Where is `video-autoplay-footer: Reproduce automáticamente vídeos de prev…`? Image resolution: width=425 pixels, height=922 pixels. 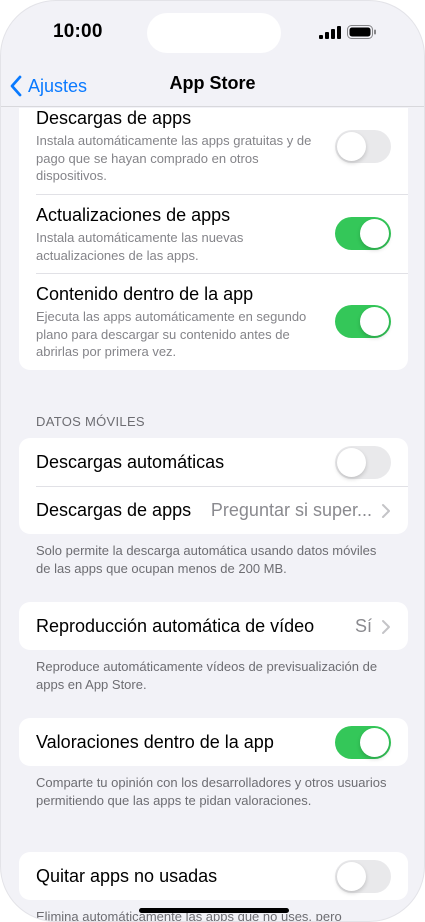
video-autoplay-footer: Reproduce automáticamente vídeos de prev… is located at coordinates (207, 675).